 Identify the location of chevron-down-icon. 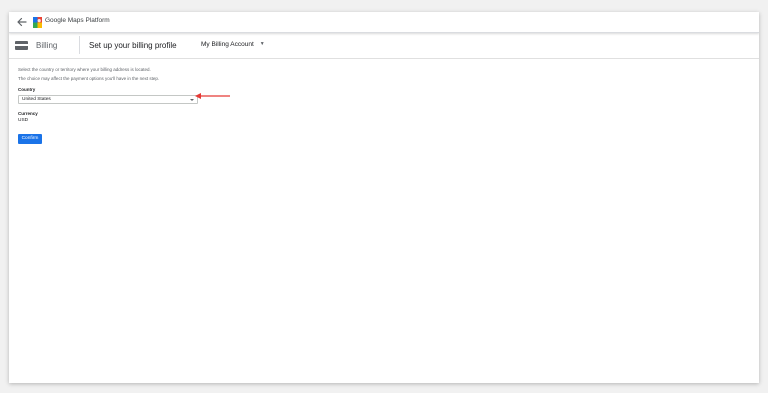
(192, 100).